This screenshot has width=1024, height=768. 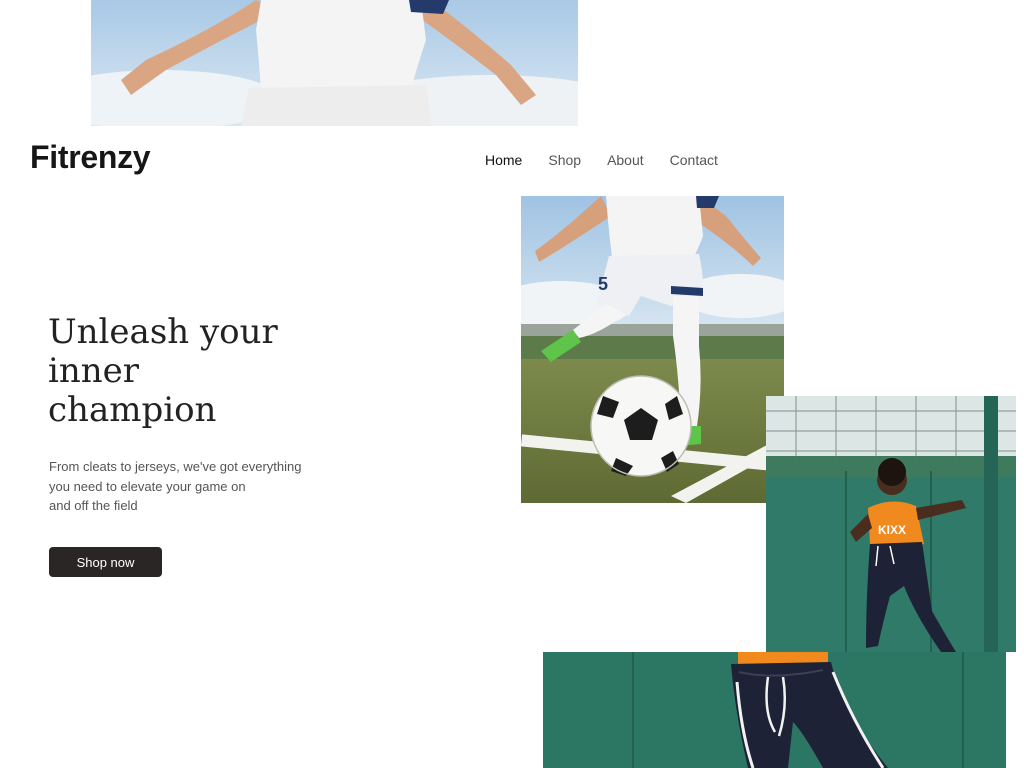 What do you see at coordinates (105, 562) in the screenshot?
I see `shop-now-button: Shop now` at bounding box center [105, 562].